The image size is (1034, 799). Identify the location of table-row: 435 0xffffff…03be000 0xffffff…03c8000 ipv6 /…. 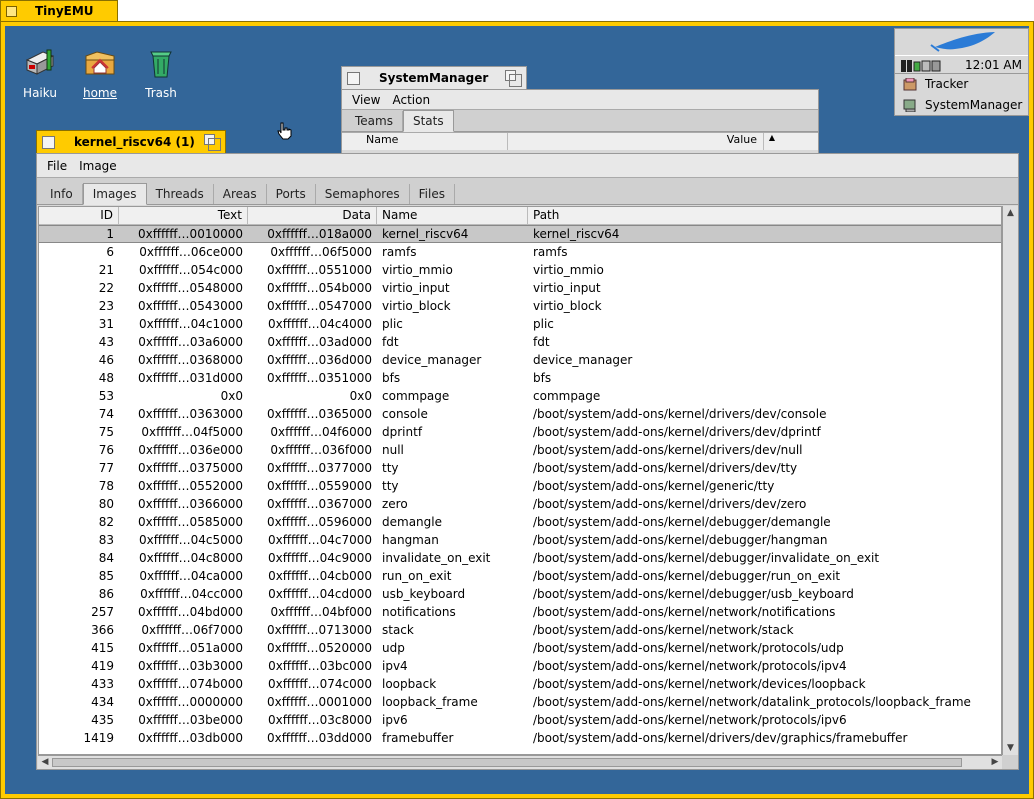
(520, 720).